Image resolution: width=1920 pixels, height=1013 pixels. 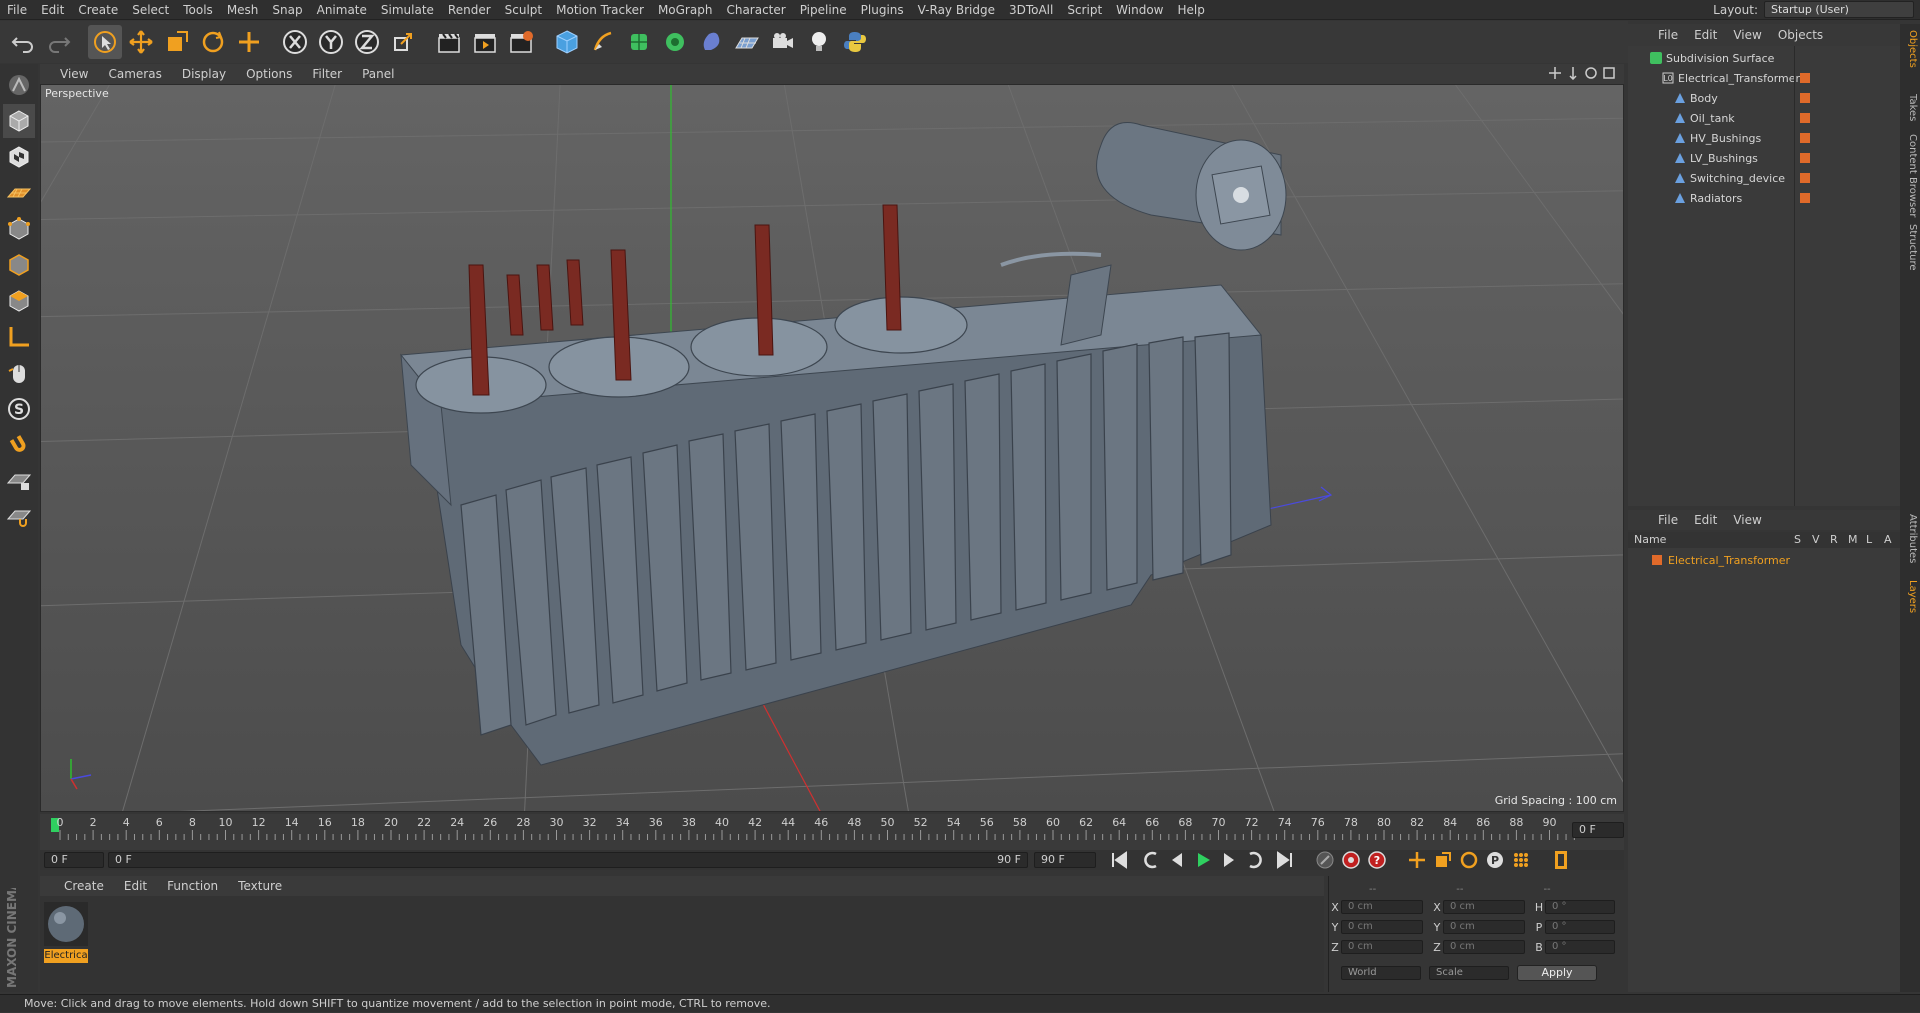 What do you see at coordinates (1910, 107) in the screenshot?
I see `tab-takes: Takes` at bounding box center [1910, 107].